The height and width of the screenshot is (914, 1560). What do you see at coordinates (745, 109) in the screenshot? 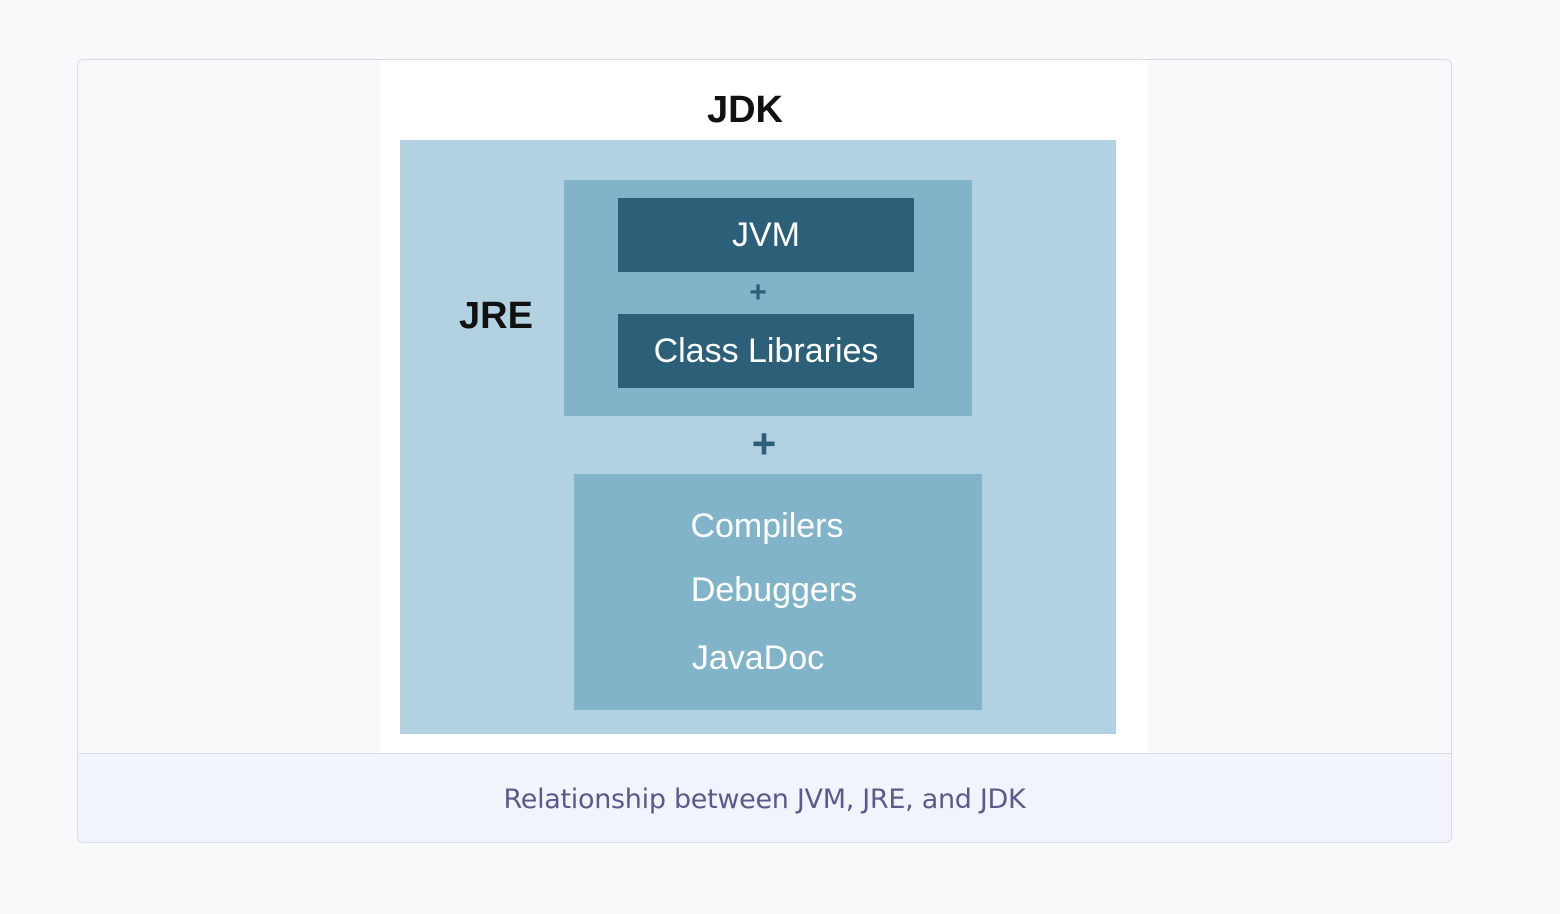
I see `jdk-label: JDK` at bounding box center [745, 109].